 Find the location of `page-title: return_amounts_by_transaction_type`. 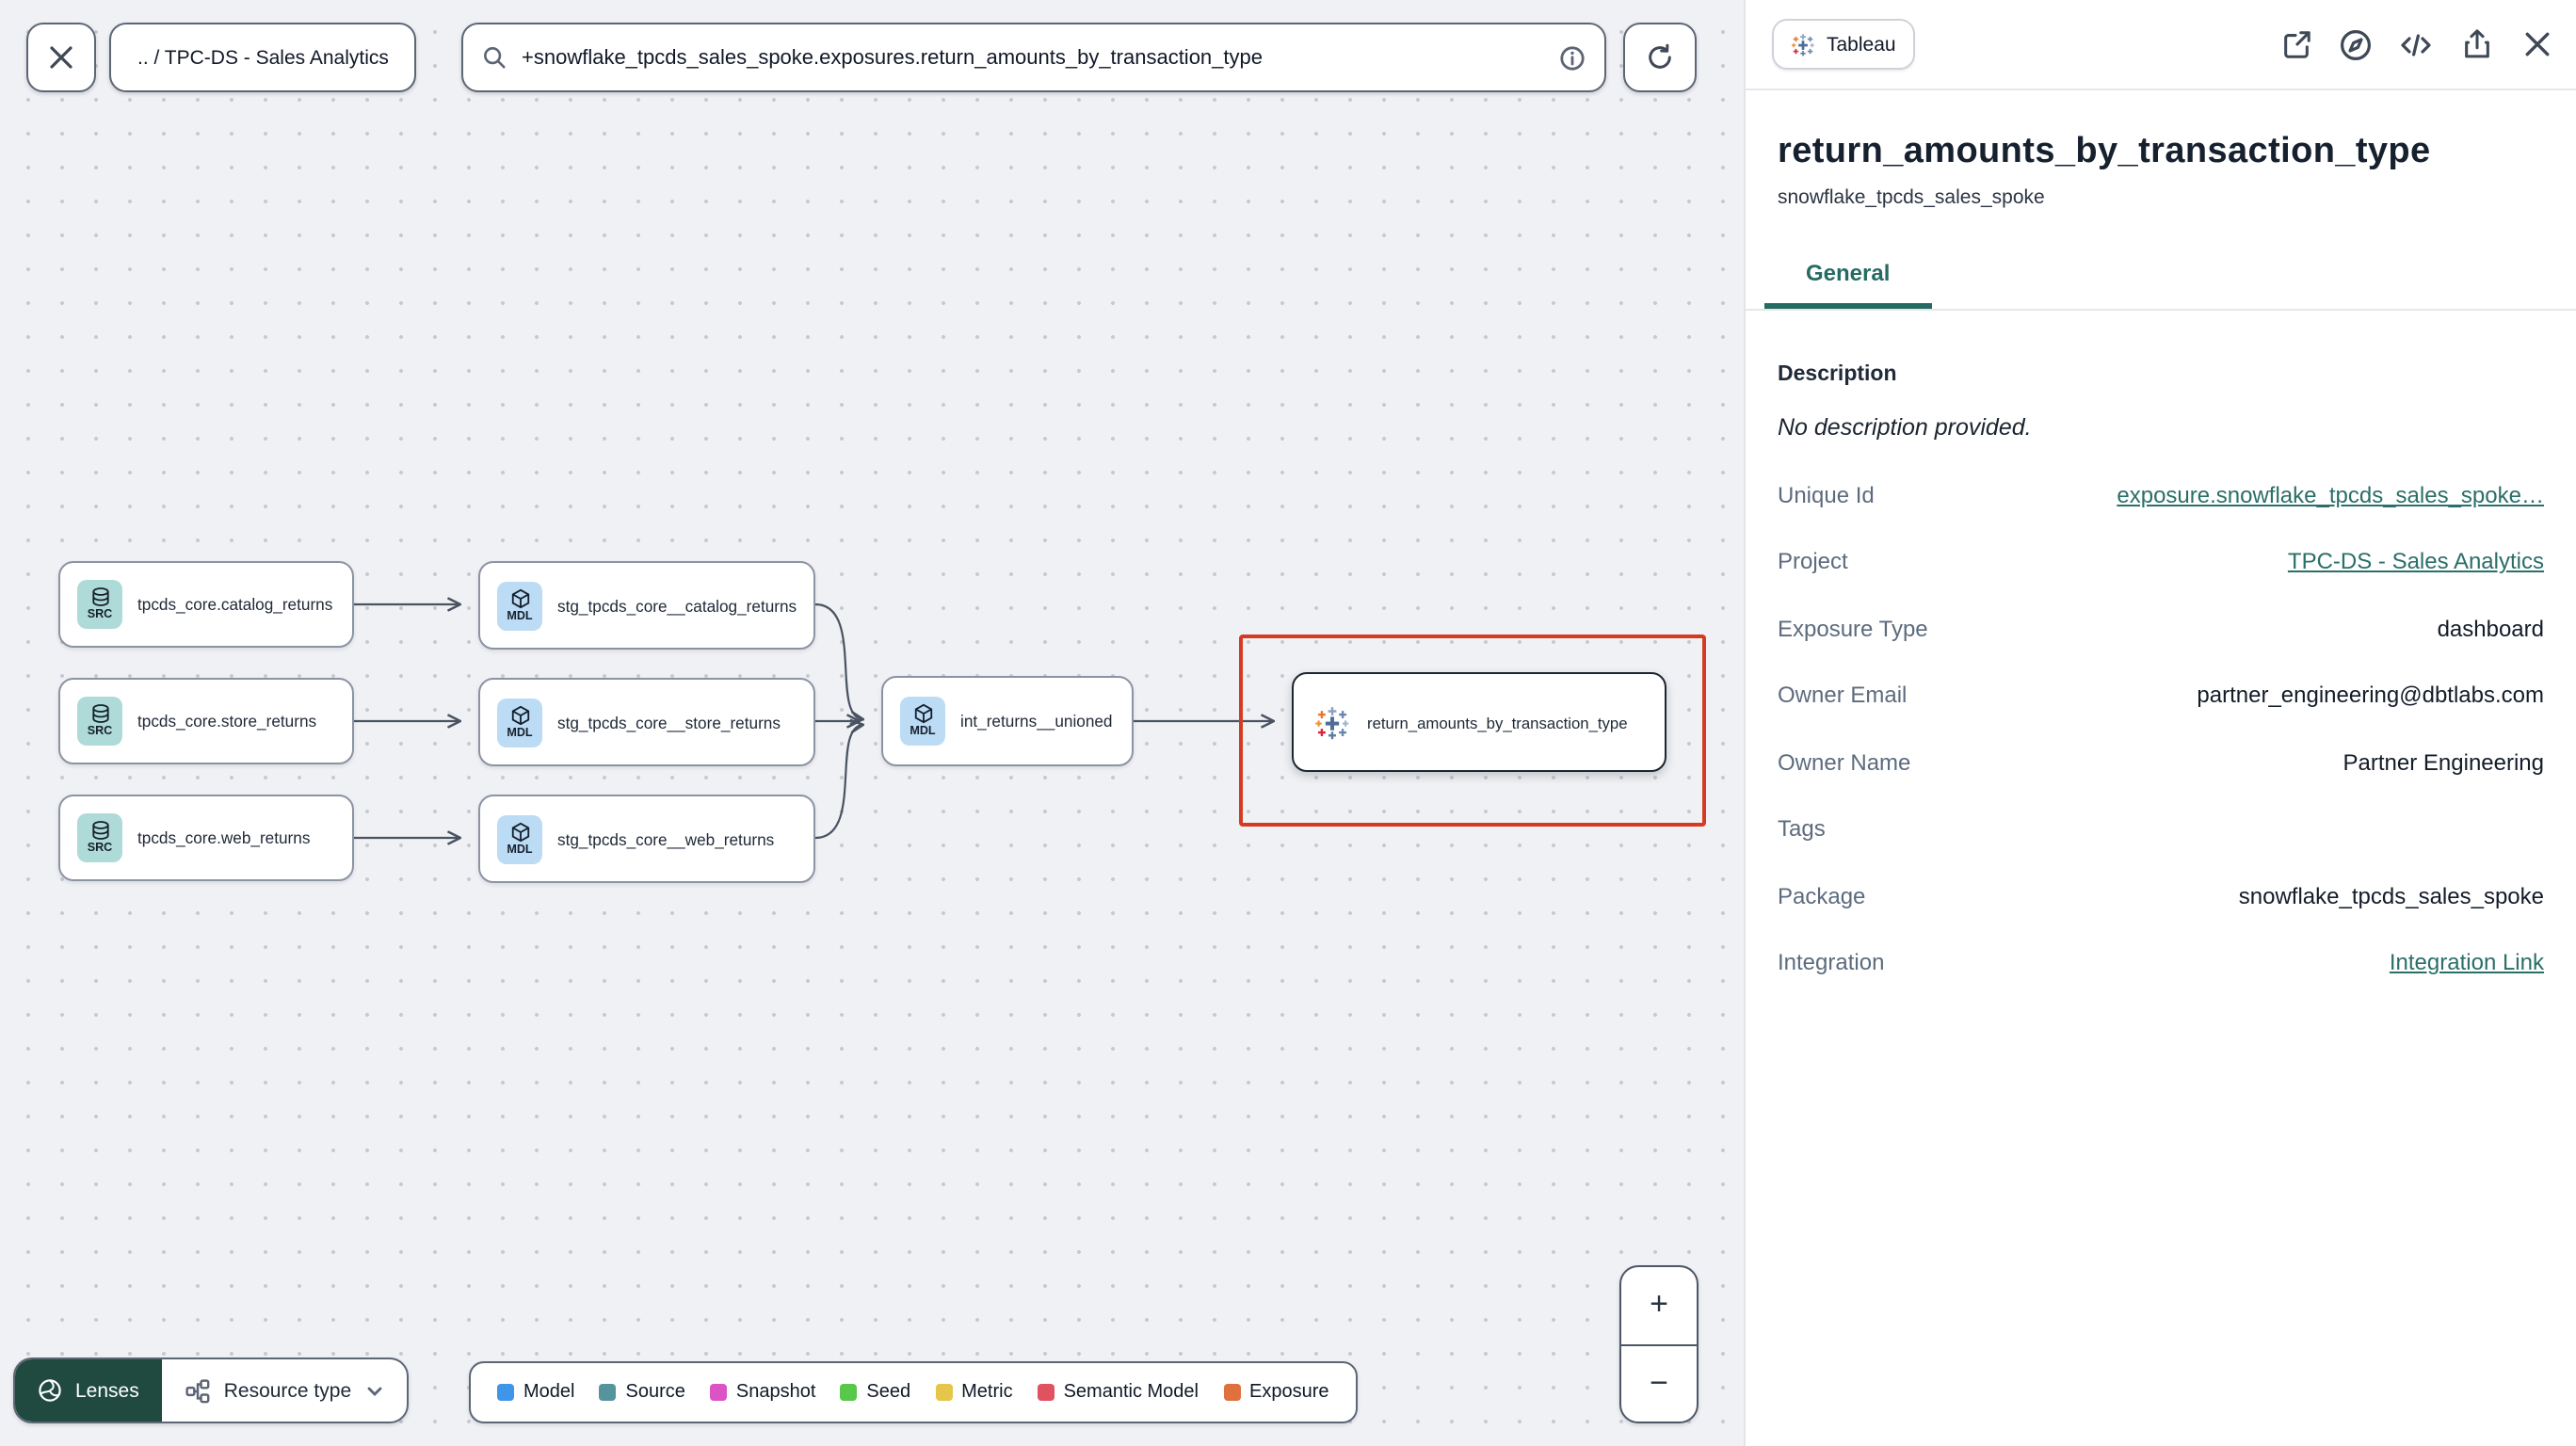

page-title: return_amounts_by_transaction_type is located at coordinates (2104, 151).